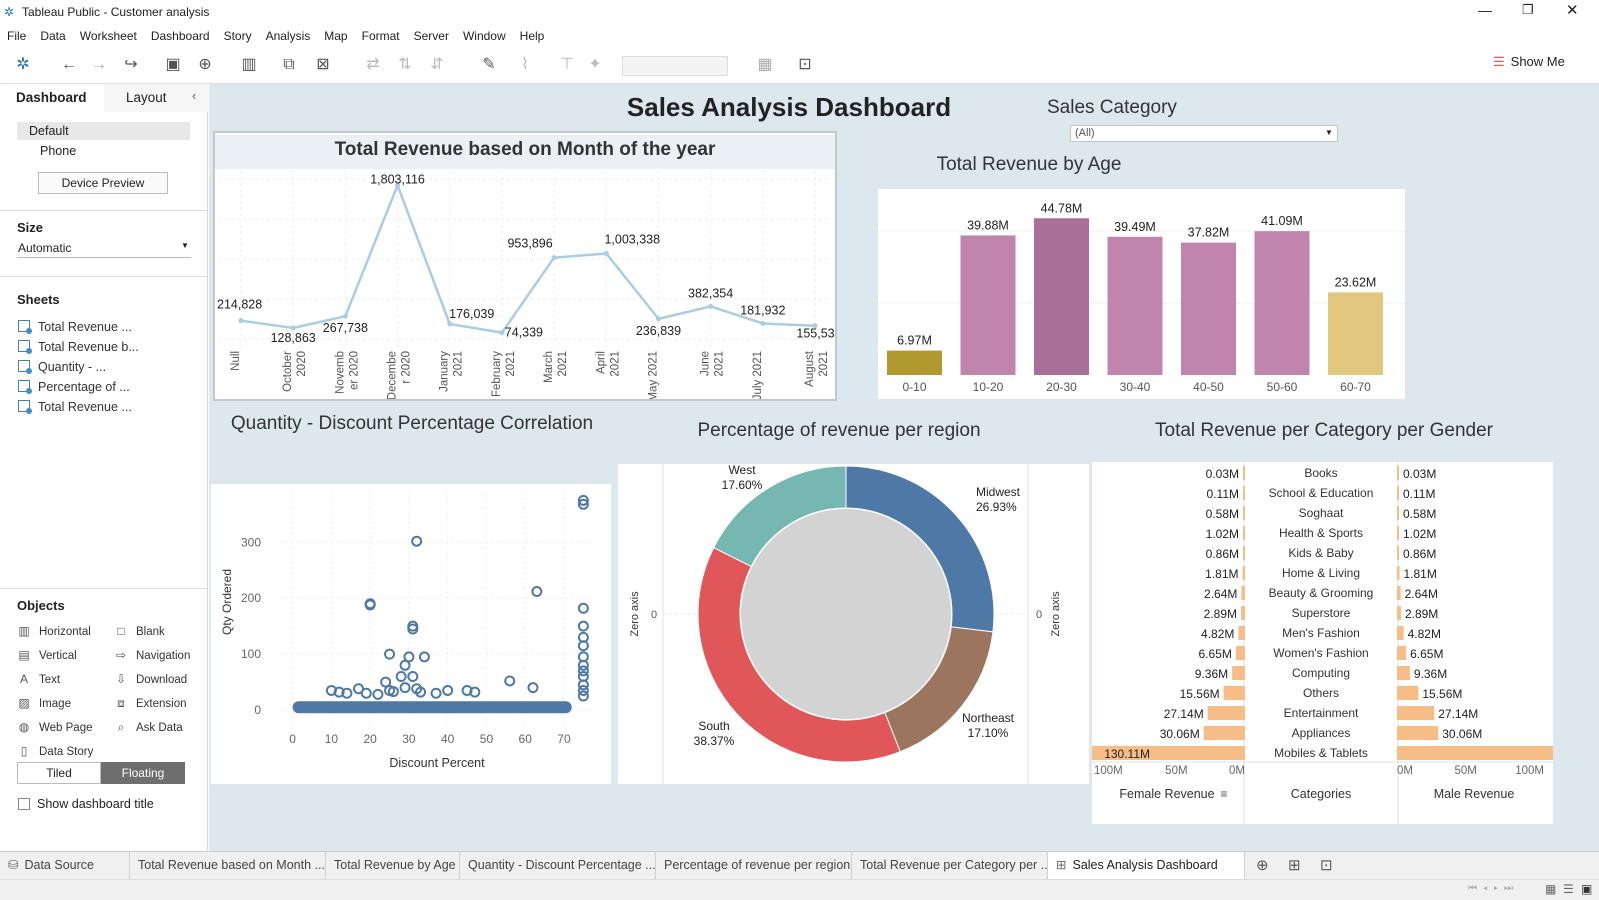 This screenshot has height=900, width=1599. What do you see at coordinates (194, 95) in the screenshot?
I see `collapse-icon: ‹` at bounding box center [194, 95].